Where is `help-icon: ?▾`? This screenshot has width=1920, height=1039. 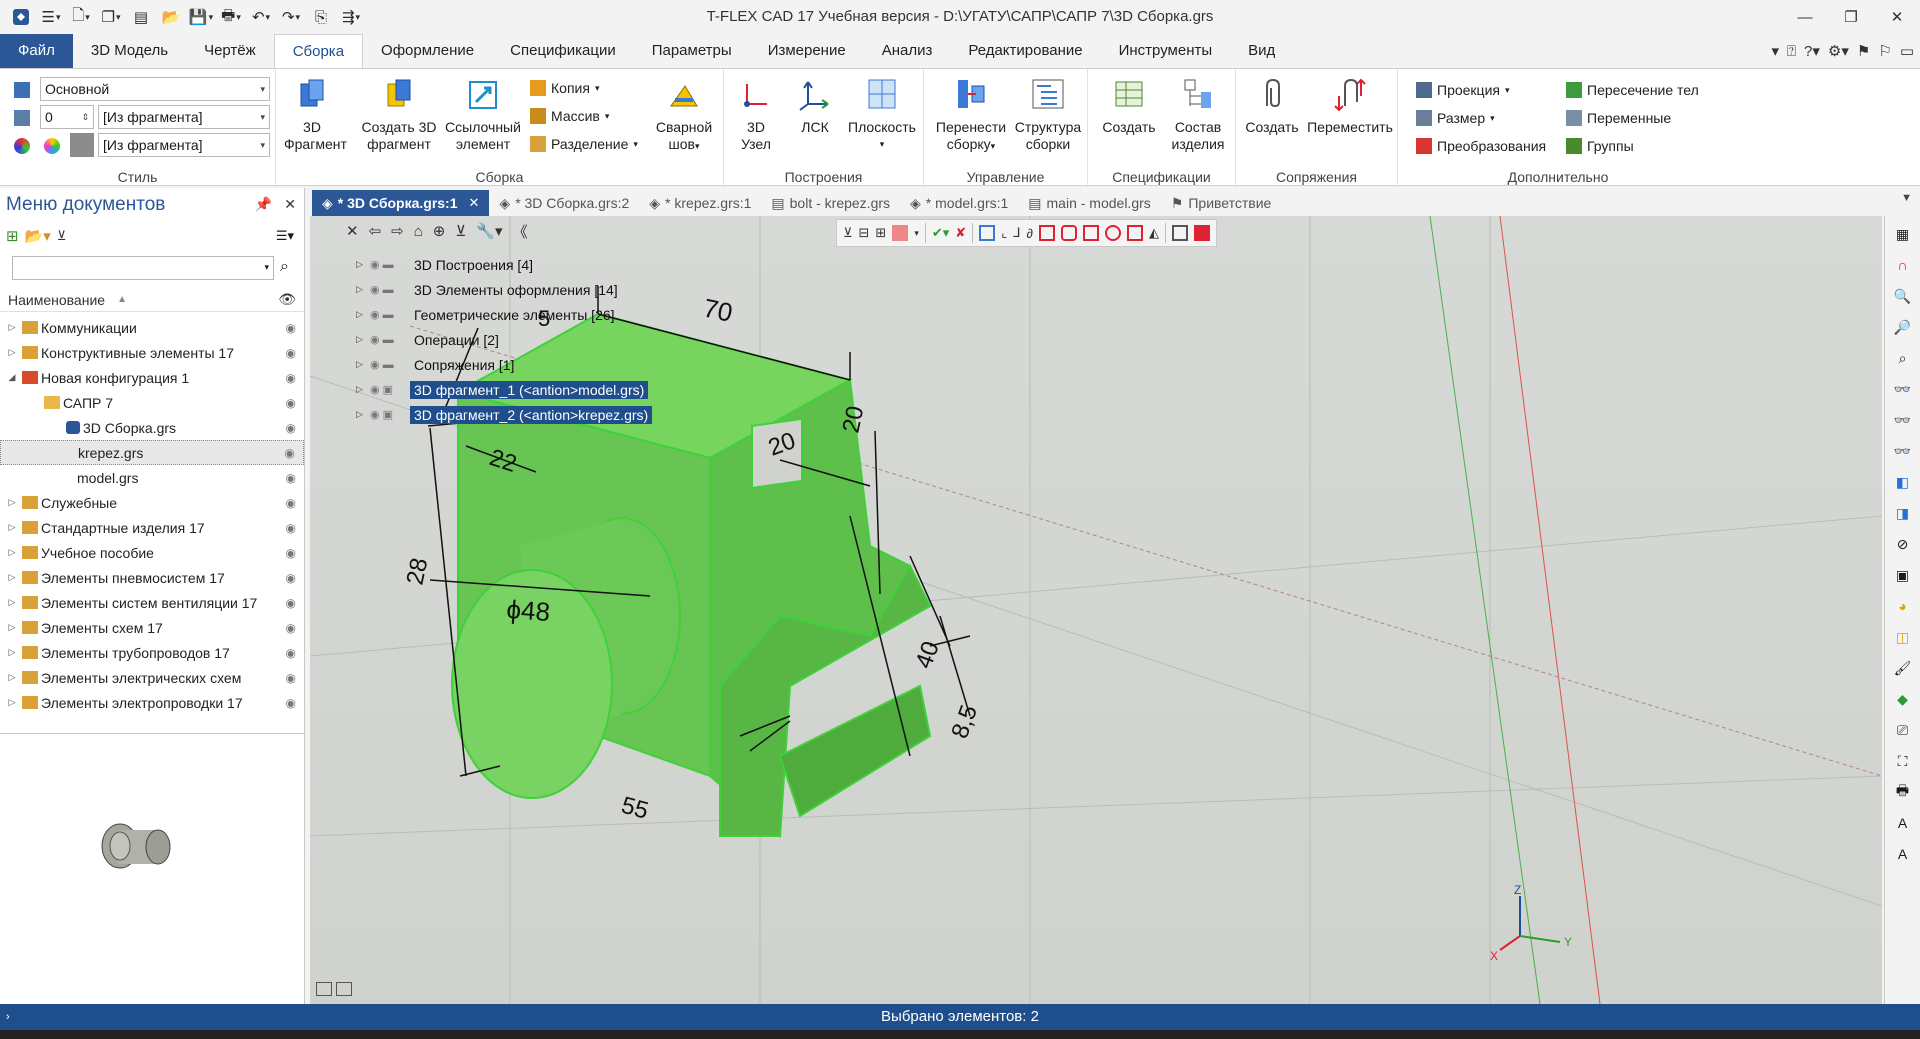 help-icon: ?▾ is located at coordinates (1812, 51).